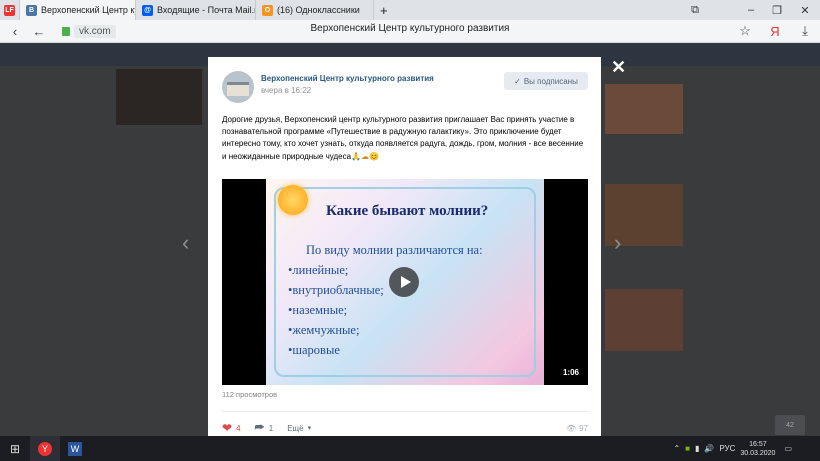 The width and height of the screenshot is (820, 461). Describe the element at coordinates (751, 10) in the screenshot. I see `minimize-icon: –` at that location.